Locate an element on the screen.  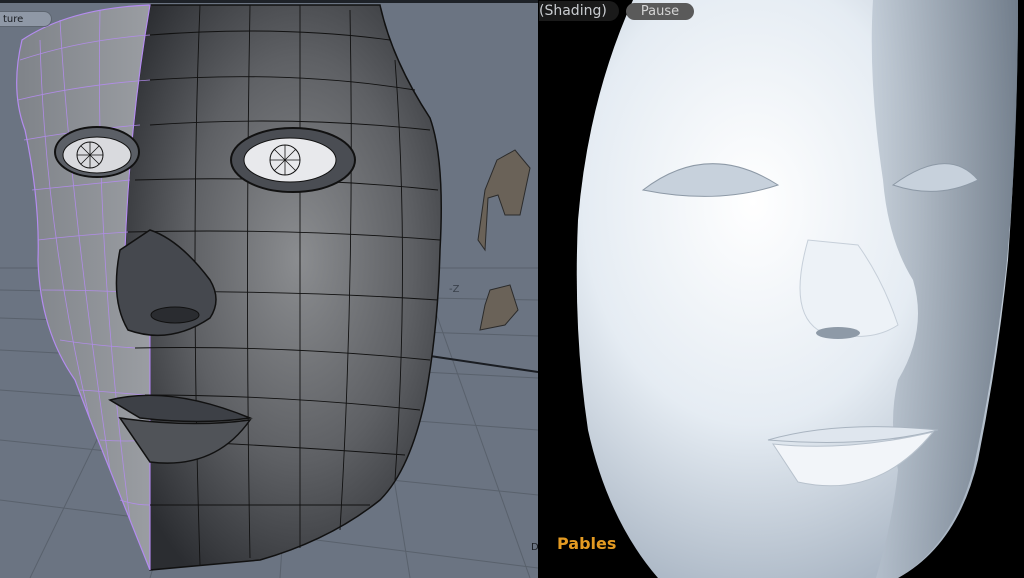
eye-left is located at coordinates (97, 152).